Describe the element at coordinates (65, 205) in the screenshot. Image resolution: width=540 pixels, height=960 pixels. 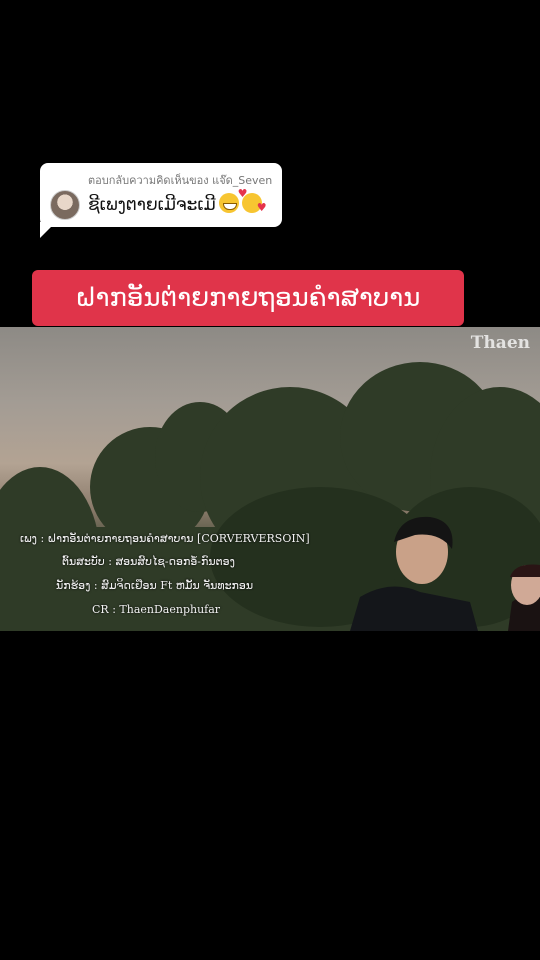
I see `commenter-avatar` at that location.